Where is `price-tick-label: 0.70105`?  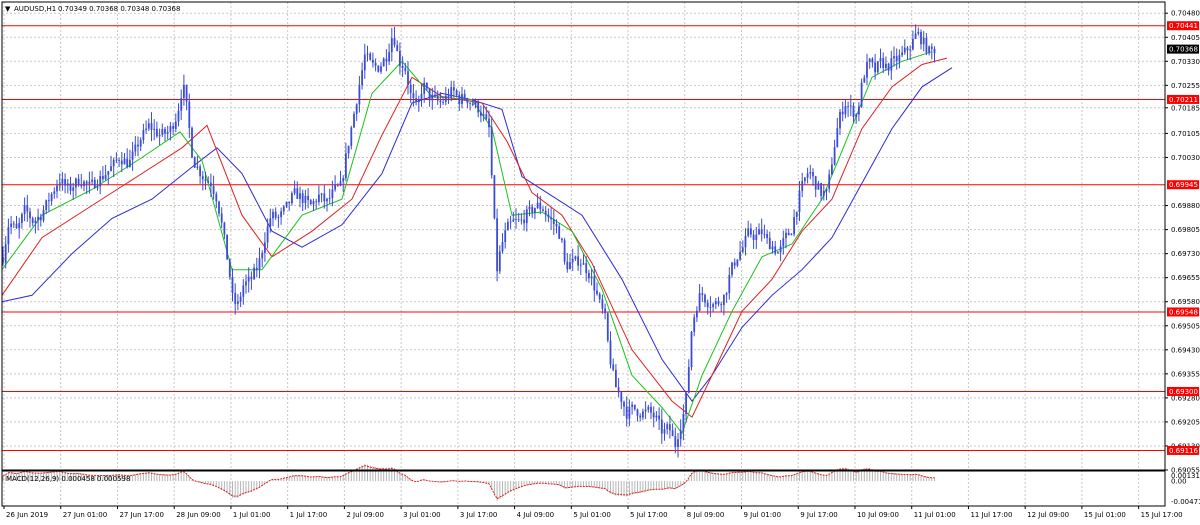
price-tick-label: 0.70105 is located at coordinates (1185, 134).